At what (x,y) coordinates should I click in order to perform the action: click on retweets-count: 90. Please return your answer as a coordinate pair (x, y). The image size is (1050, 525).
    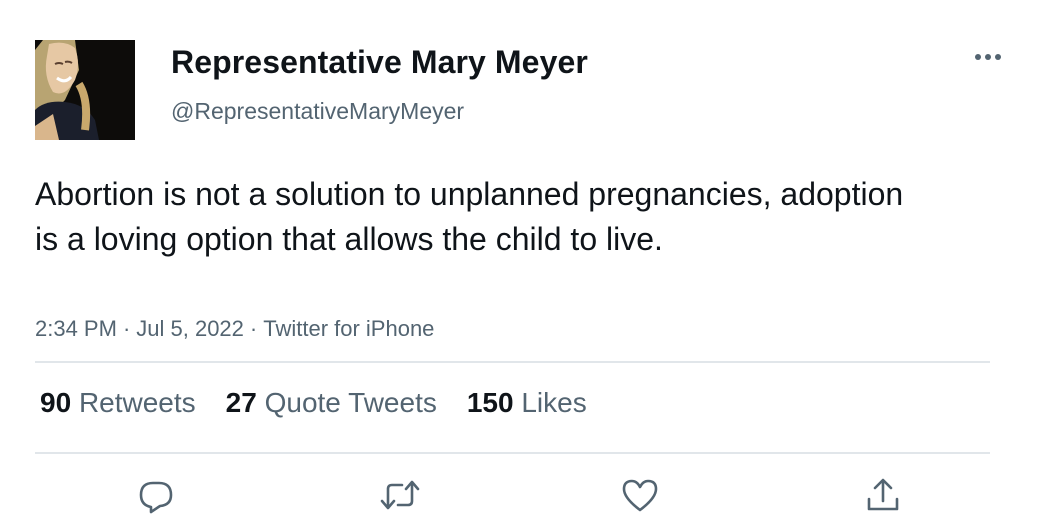
    Looking at the image, I should click on (56, 402).